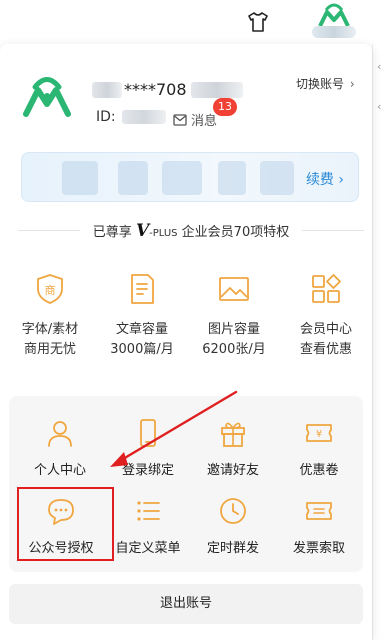 This screenshot has height=640, width=387. What do you see at coordinates (233, 511) in the screenshot?
I see `clock-icon` at bounding box center [233, 511].